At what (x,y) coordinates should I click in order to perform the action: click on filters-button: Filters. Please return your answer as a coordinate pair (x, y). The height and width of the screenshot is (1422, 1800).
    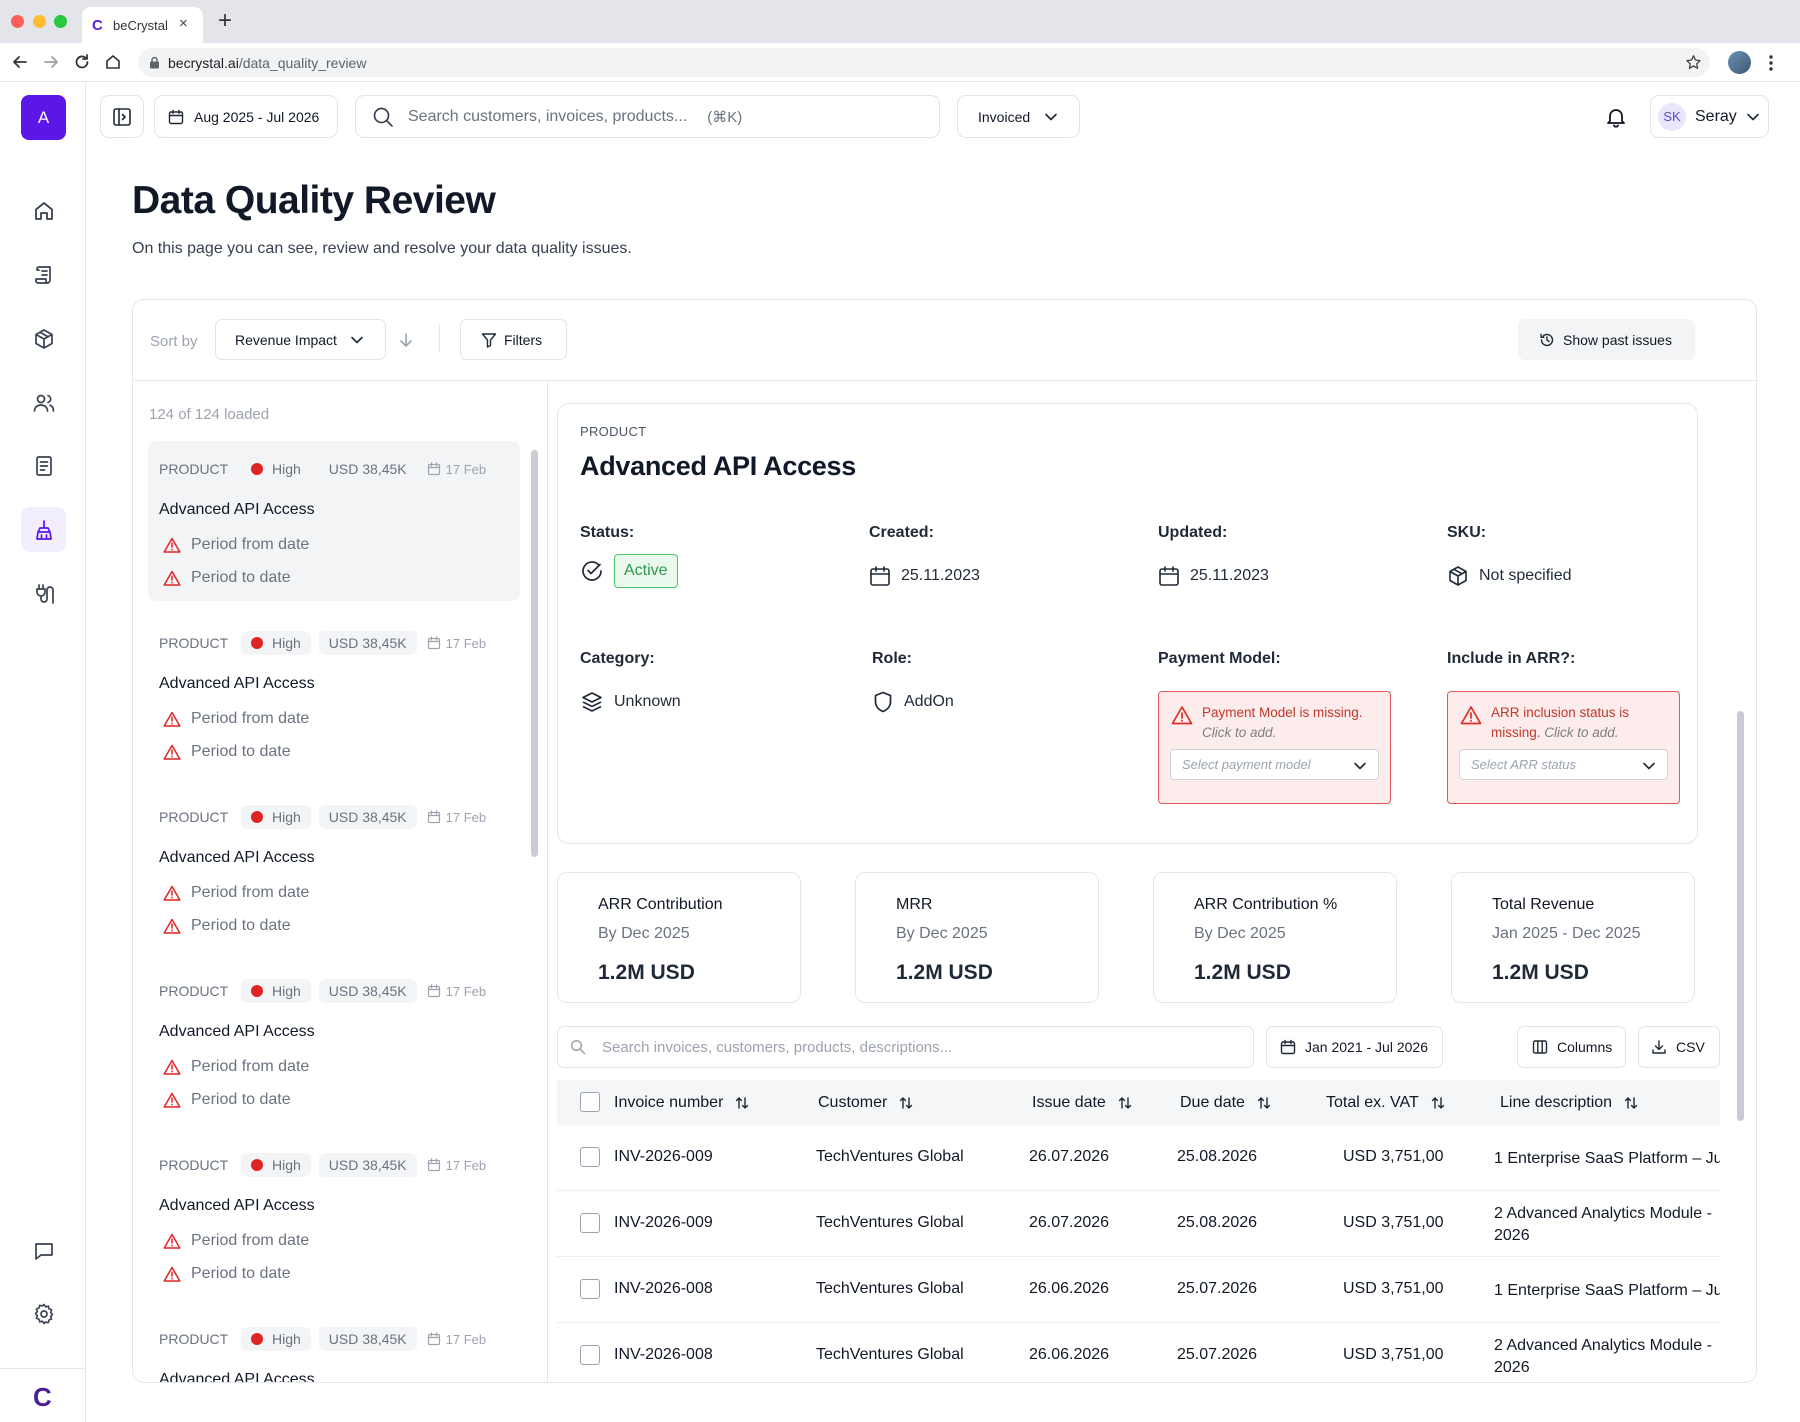
    Looking at the image, I should click on (513, 339).